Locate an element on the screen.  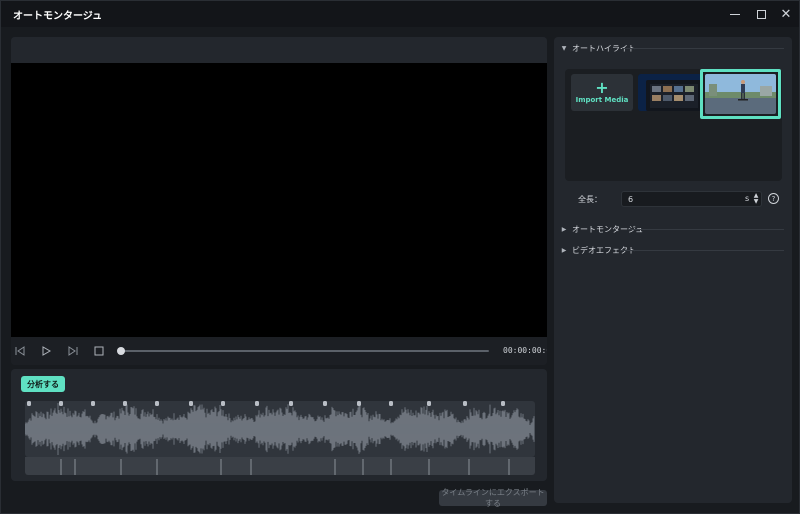
window-title: オートモンタージュ is located at coordinates (58, 16).